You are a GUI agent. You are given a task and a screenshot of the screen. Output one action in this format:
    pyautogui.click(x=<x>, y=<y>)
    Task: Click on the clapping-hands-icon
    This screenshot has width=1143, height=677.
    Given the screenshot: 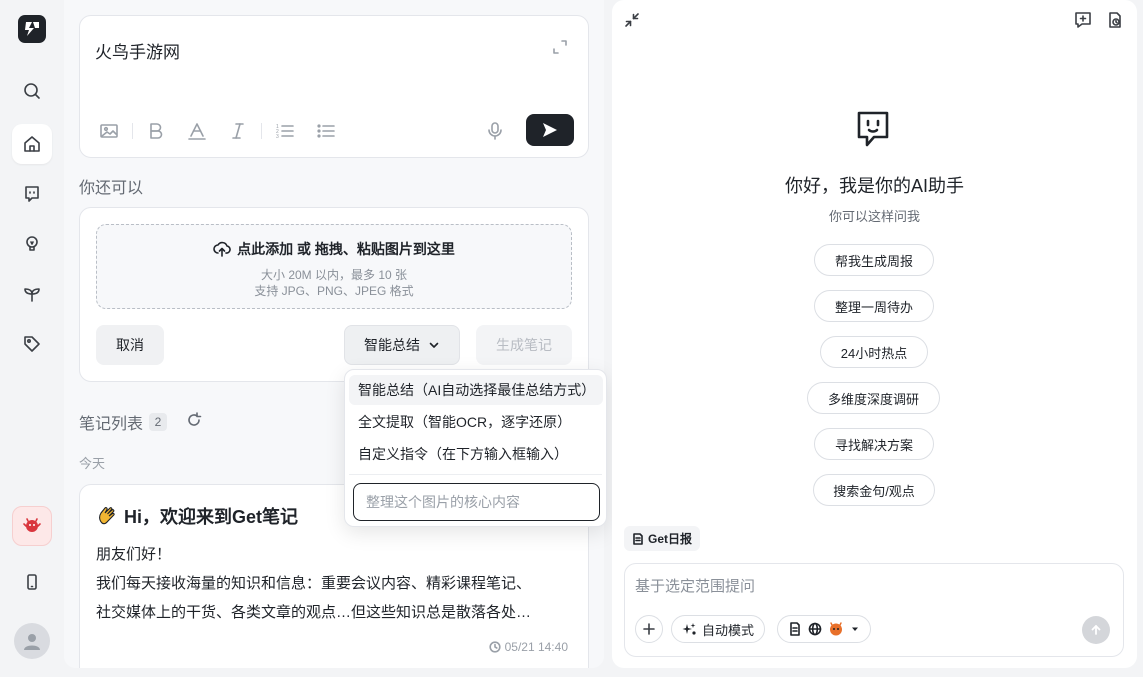 What is the action you would take?
    pyautogui.click(x=107, y=516)
    